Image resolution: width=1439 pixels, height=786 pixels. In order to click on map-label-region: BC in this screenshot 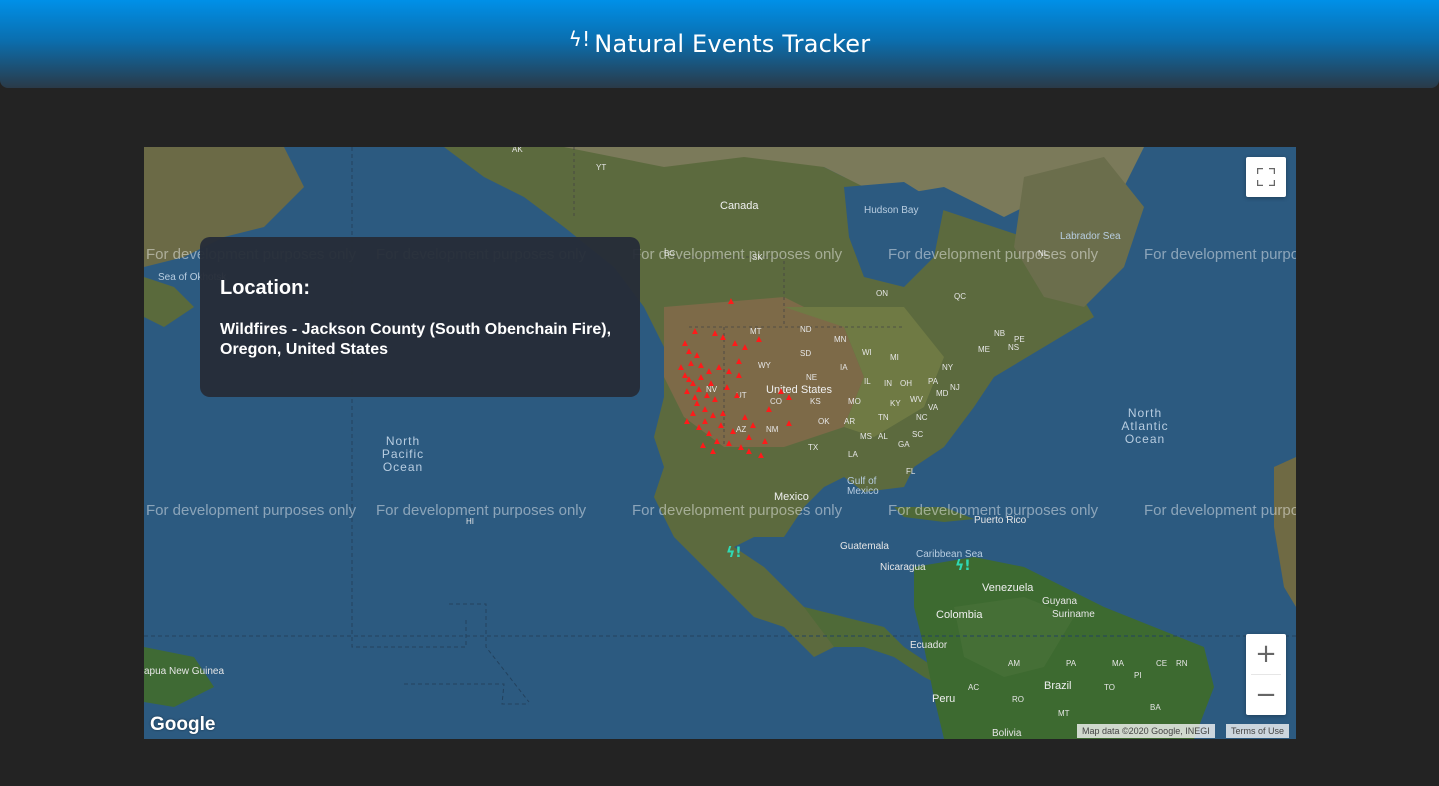, I will do `click(670, 253)`.